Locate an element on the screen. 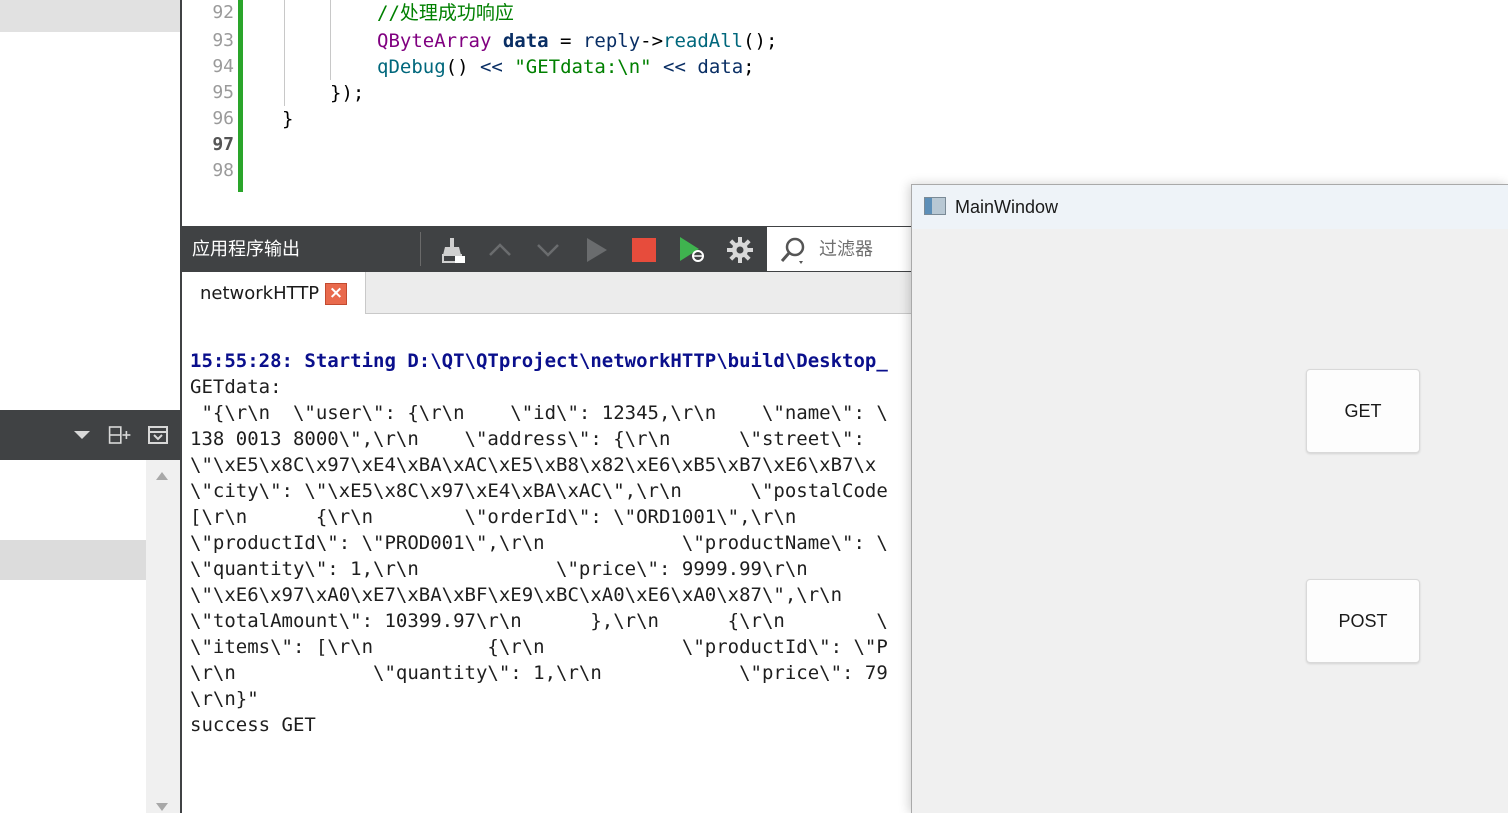  line-number: 95 is located at coordinates (223, 92).